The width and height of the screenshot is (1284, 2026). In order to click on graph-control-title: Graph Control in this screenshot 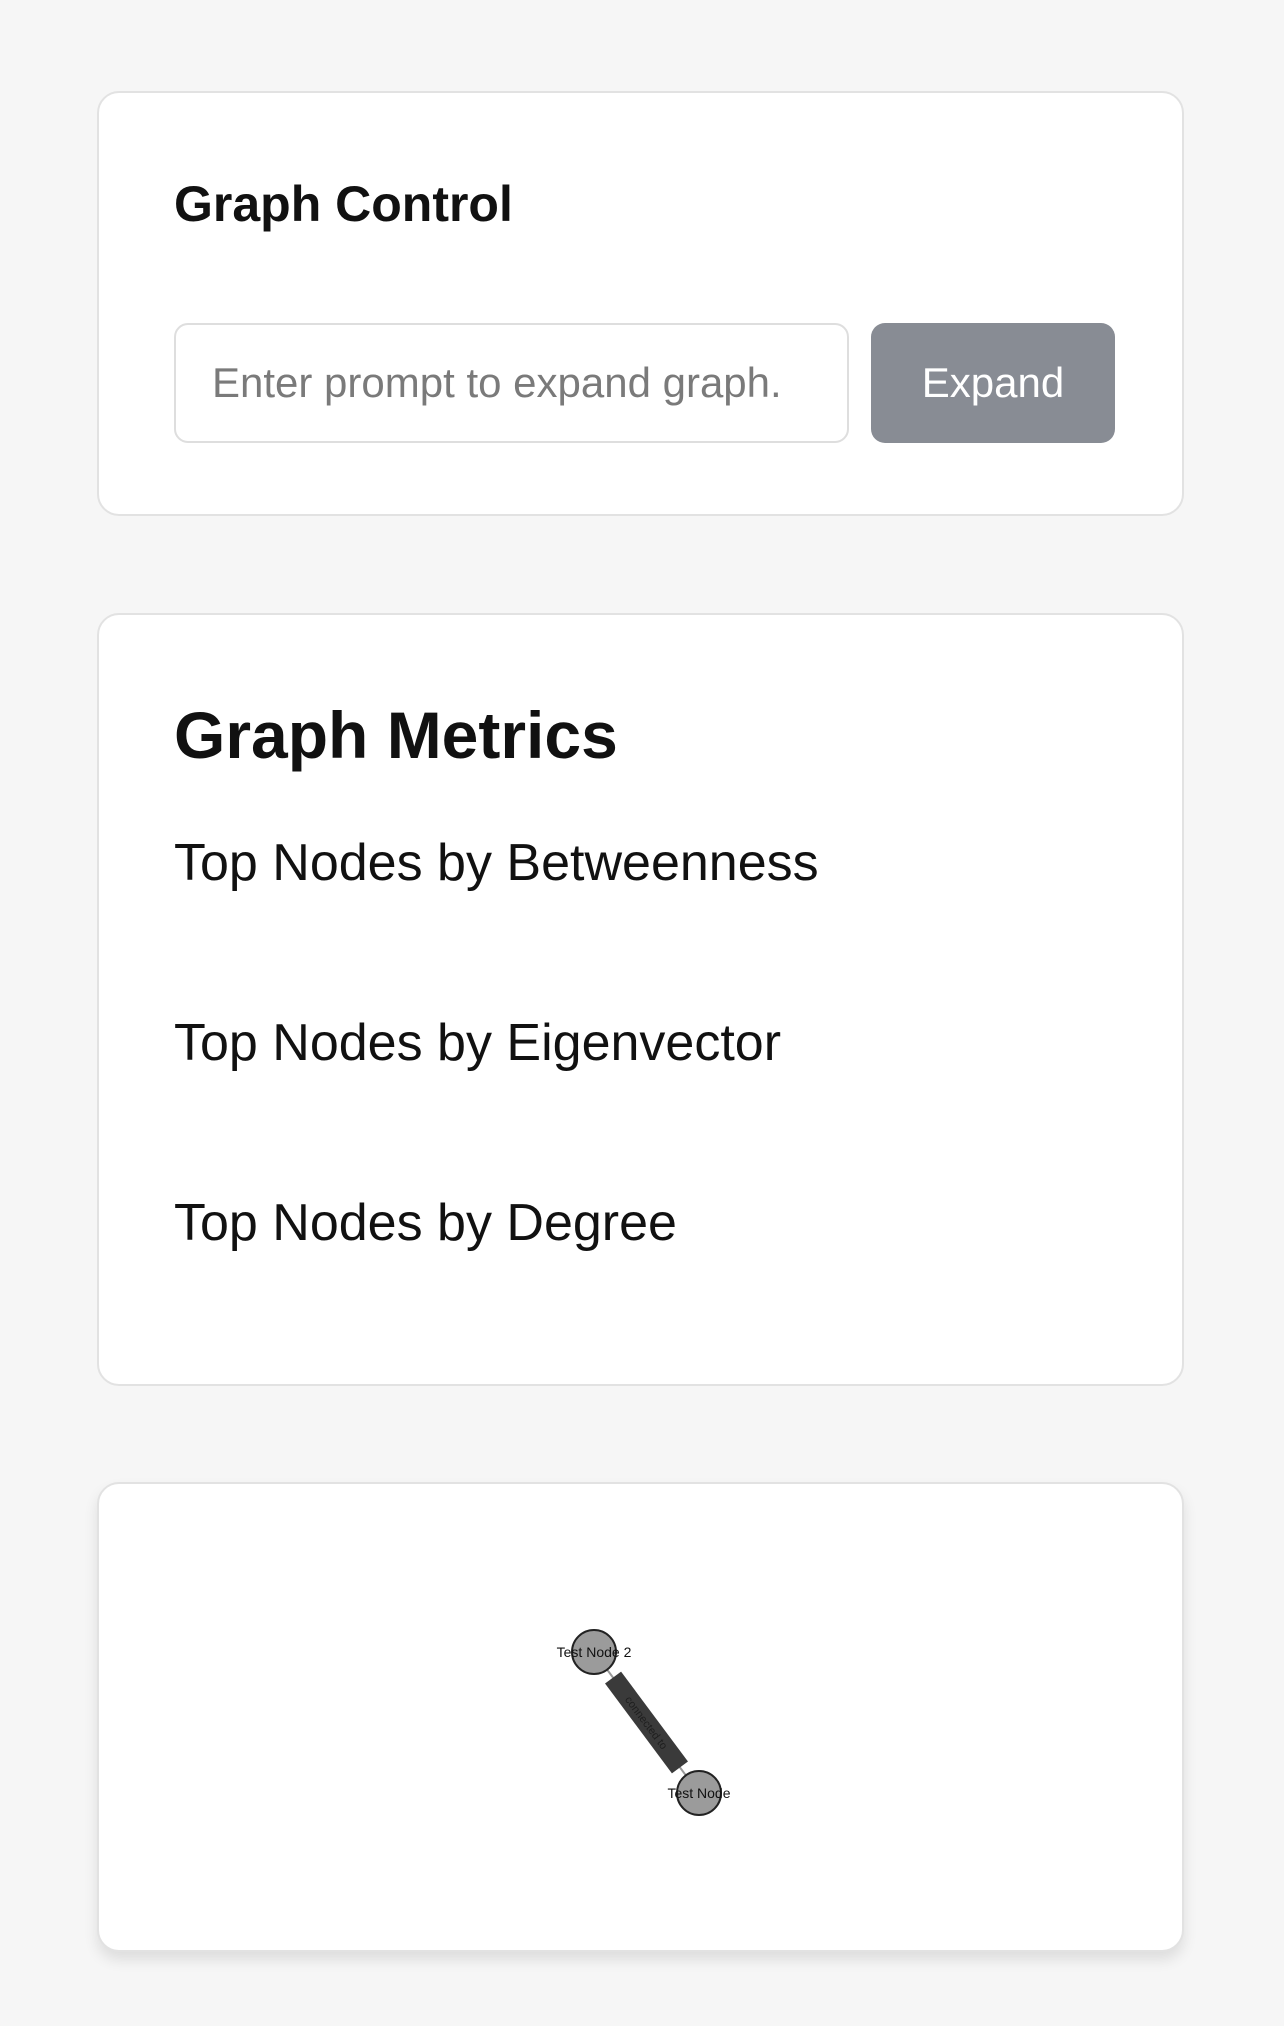, I will do `click(343, 204)`.